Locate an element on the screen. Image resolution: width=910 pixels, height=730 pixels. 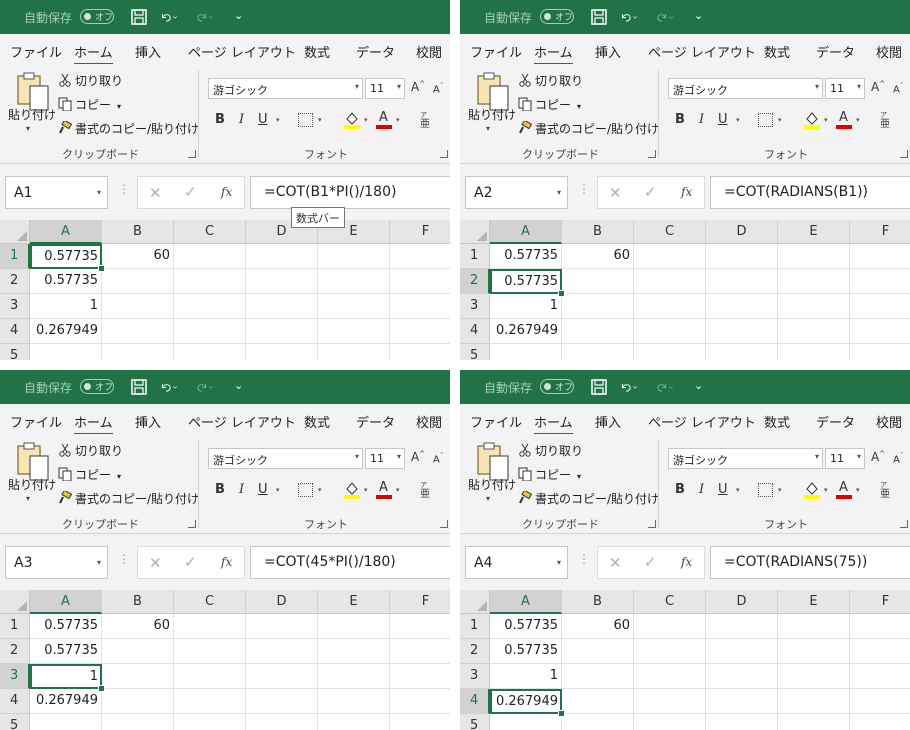
tab-home: ホーム is located at coordinates (93, 423).